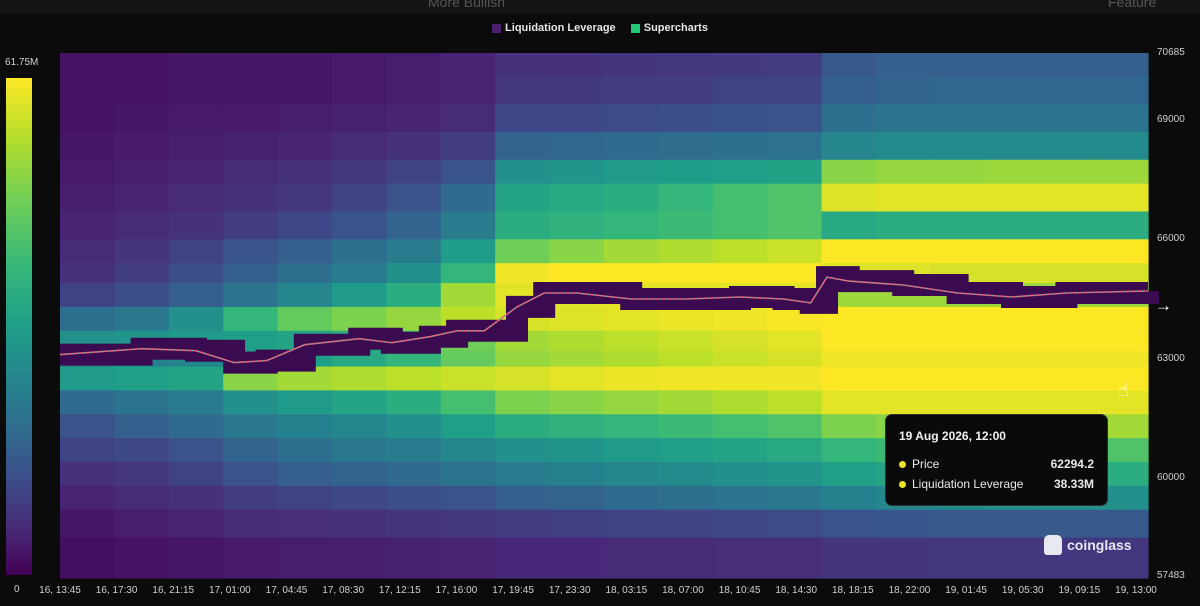  What do you see at coordinates (796, 590) in the screenshot?
I see `x-tick-label: 18, 14:30` at bounding box center [796, 590].